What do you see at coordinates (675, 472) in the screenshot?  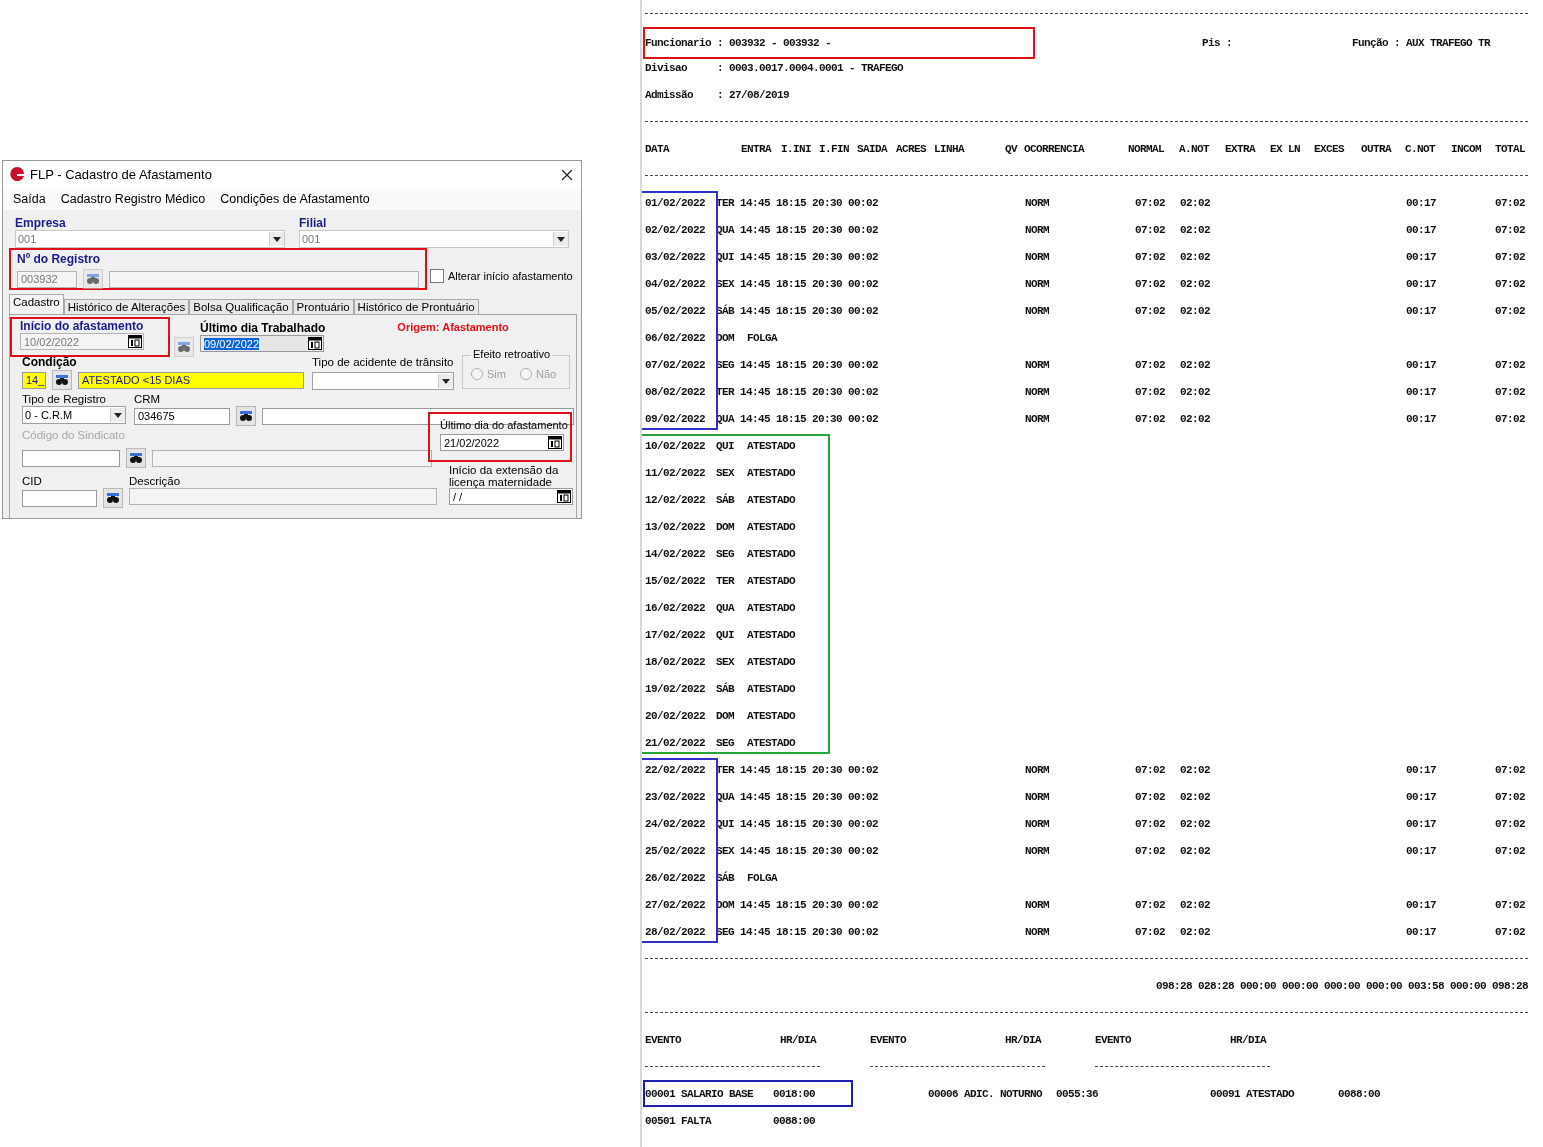 I see `date-cell-text: 11/02/2022` at bounding box center [675, 472].